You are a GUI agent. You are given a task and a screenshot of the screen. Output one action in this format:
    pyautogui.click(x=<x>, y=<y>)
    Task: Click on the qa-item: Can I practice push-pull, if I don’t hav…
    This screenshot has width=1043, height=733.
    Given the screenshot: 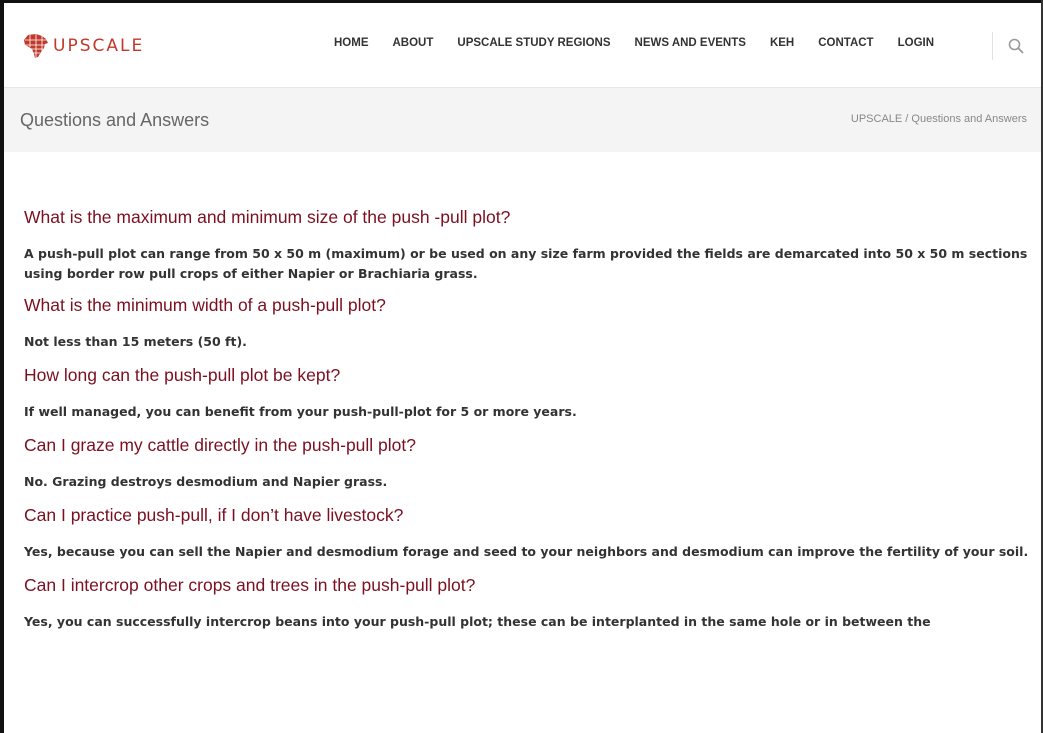 What is the action you would take?
    pyautogui.click(x=526, y=533)
    